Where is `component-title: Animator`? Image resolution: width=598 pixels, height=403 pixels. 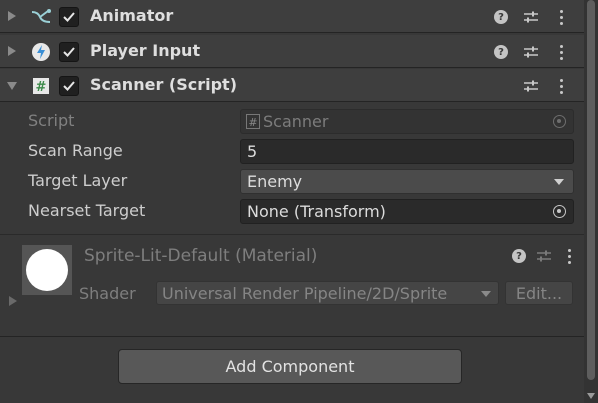 component-title: Animator is located at coordinates (132, 15).